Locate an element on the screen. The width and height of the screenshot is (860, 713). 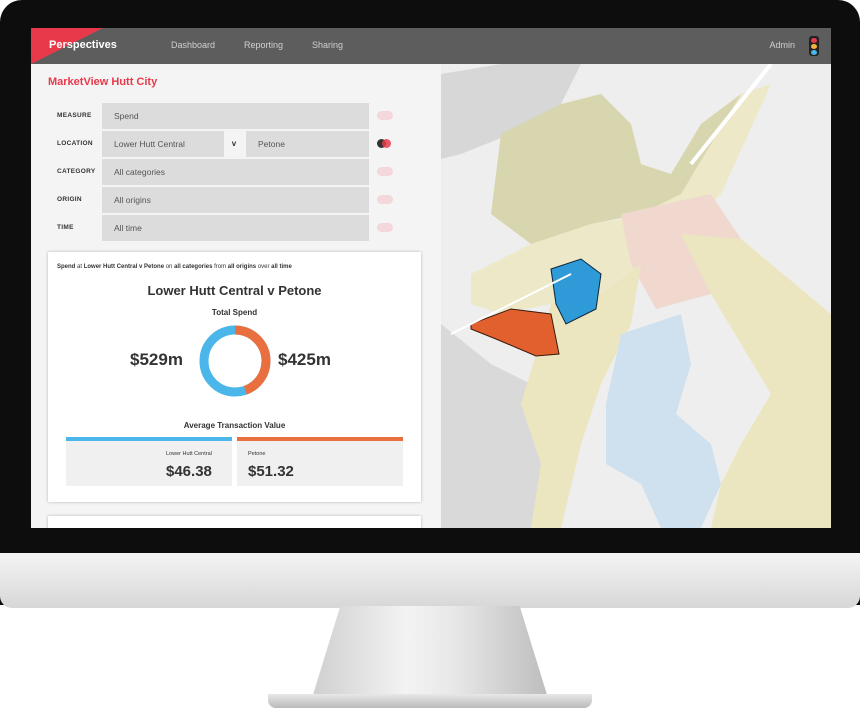
atv-heading: Average Transaction Value is located at coordinates (234, 425).